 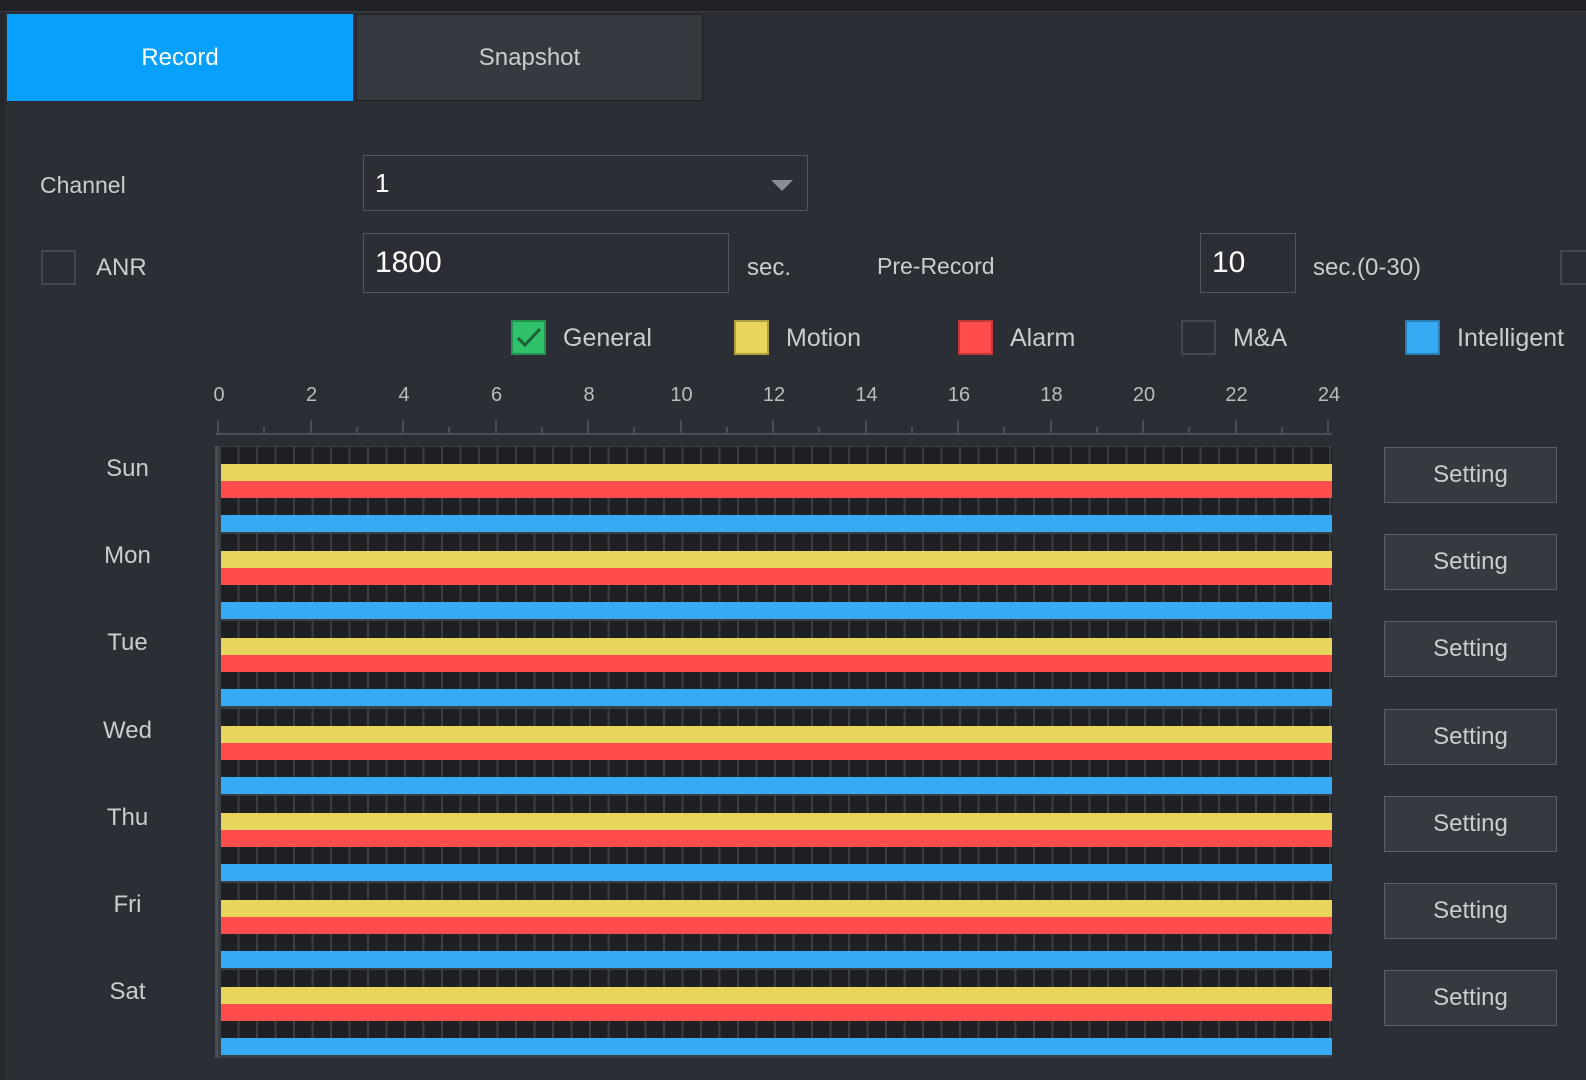 What do you see at coordinates (1573, 267) in the screenshot?
I see `partial-checkbox` at bounding box center [1573, 267].